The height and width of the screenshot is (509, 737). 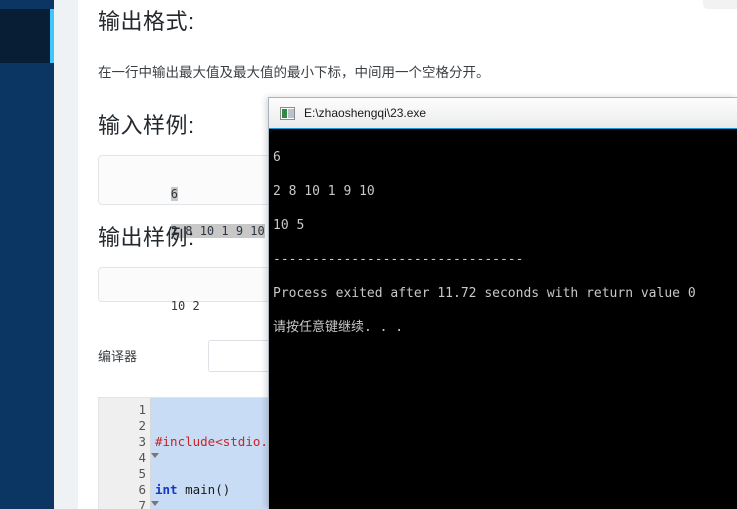 What do you see at coordinates (338, 327) in the screenshot?
I see `console-line: 请按任意键继续. . .` at bounding box center [338, 327].